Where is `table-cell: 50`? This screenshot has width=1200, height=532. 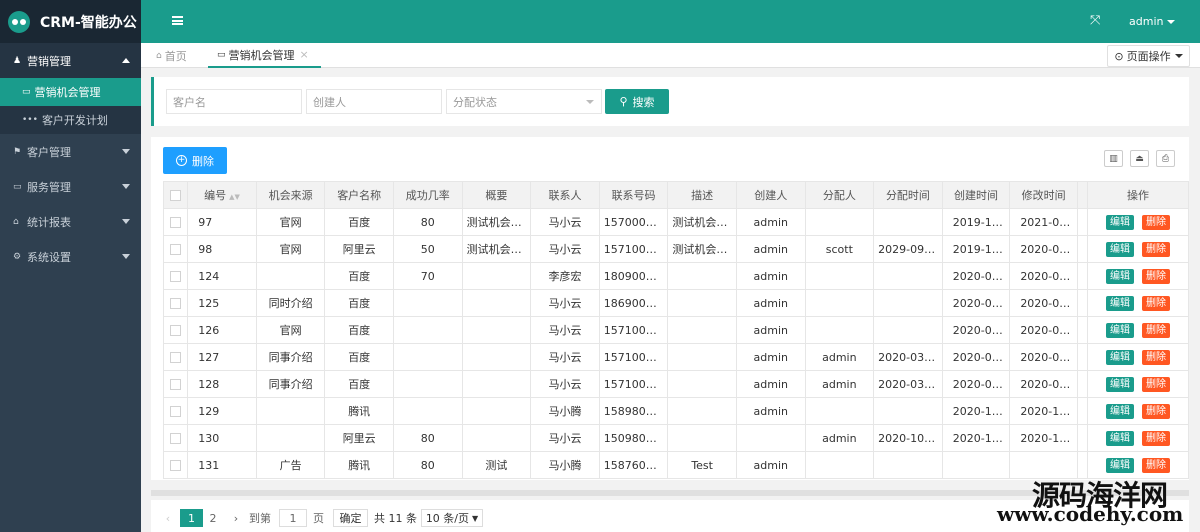
table-cell: 50 is located at coordinates (427, 249).